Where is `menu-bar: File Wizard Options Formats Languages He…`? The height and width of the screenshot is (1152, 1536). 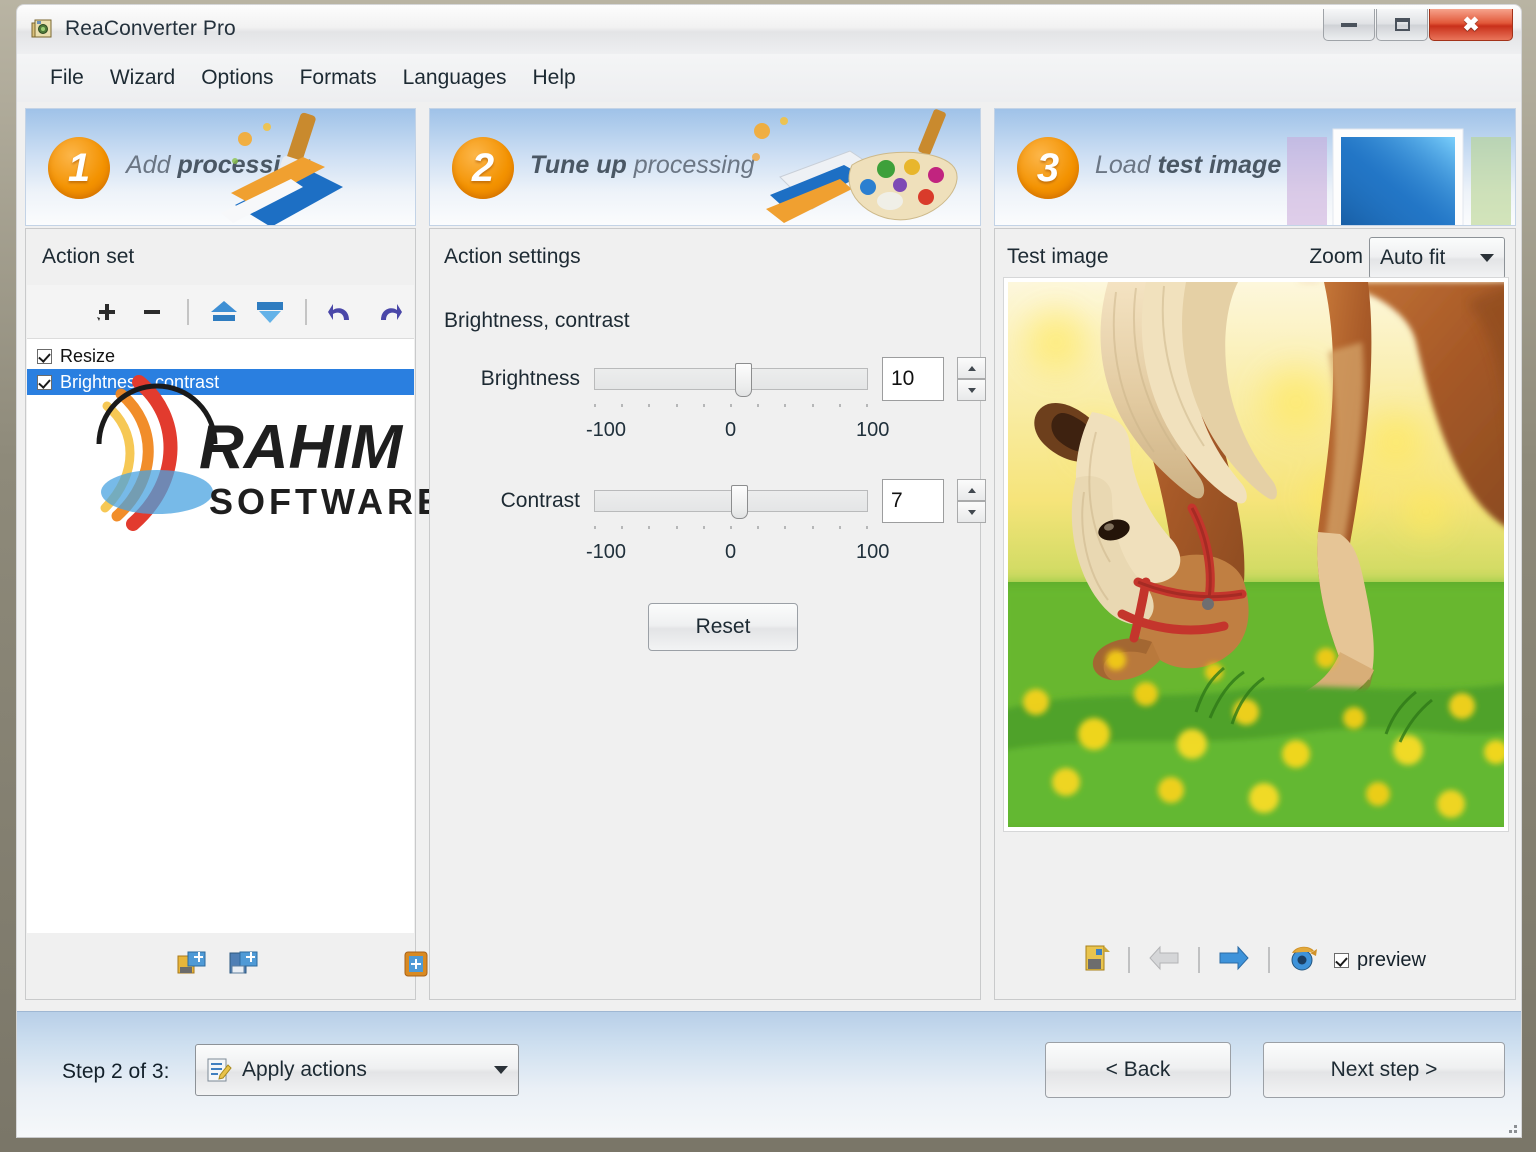
menu-bar: File Wizard Options Formats Languages He… is located at coordinates (769, 78).